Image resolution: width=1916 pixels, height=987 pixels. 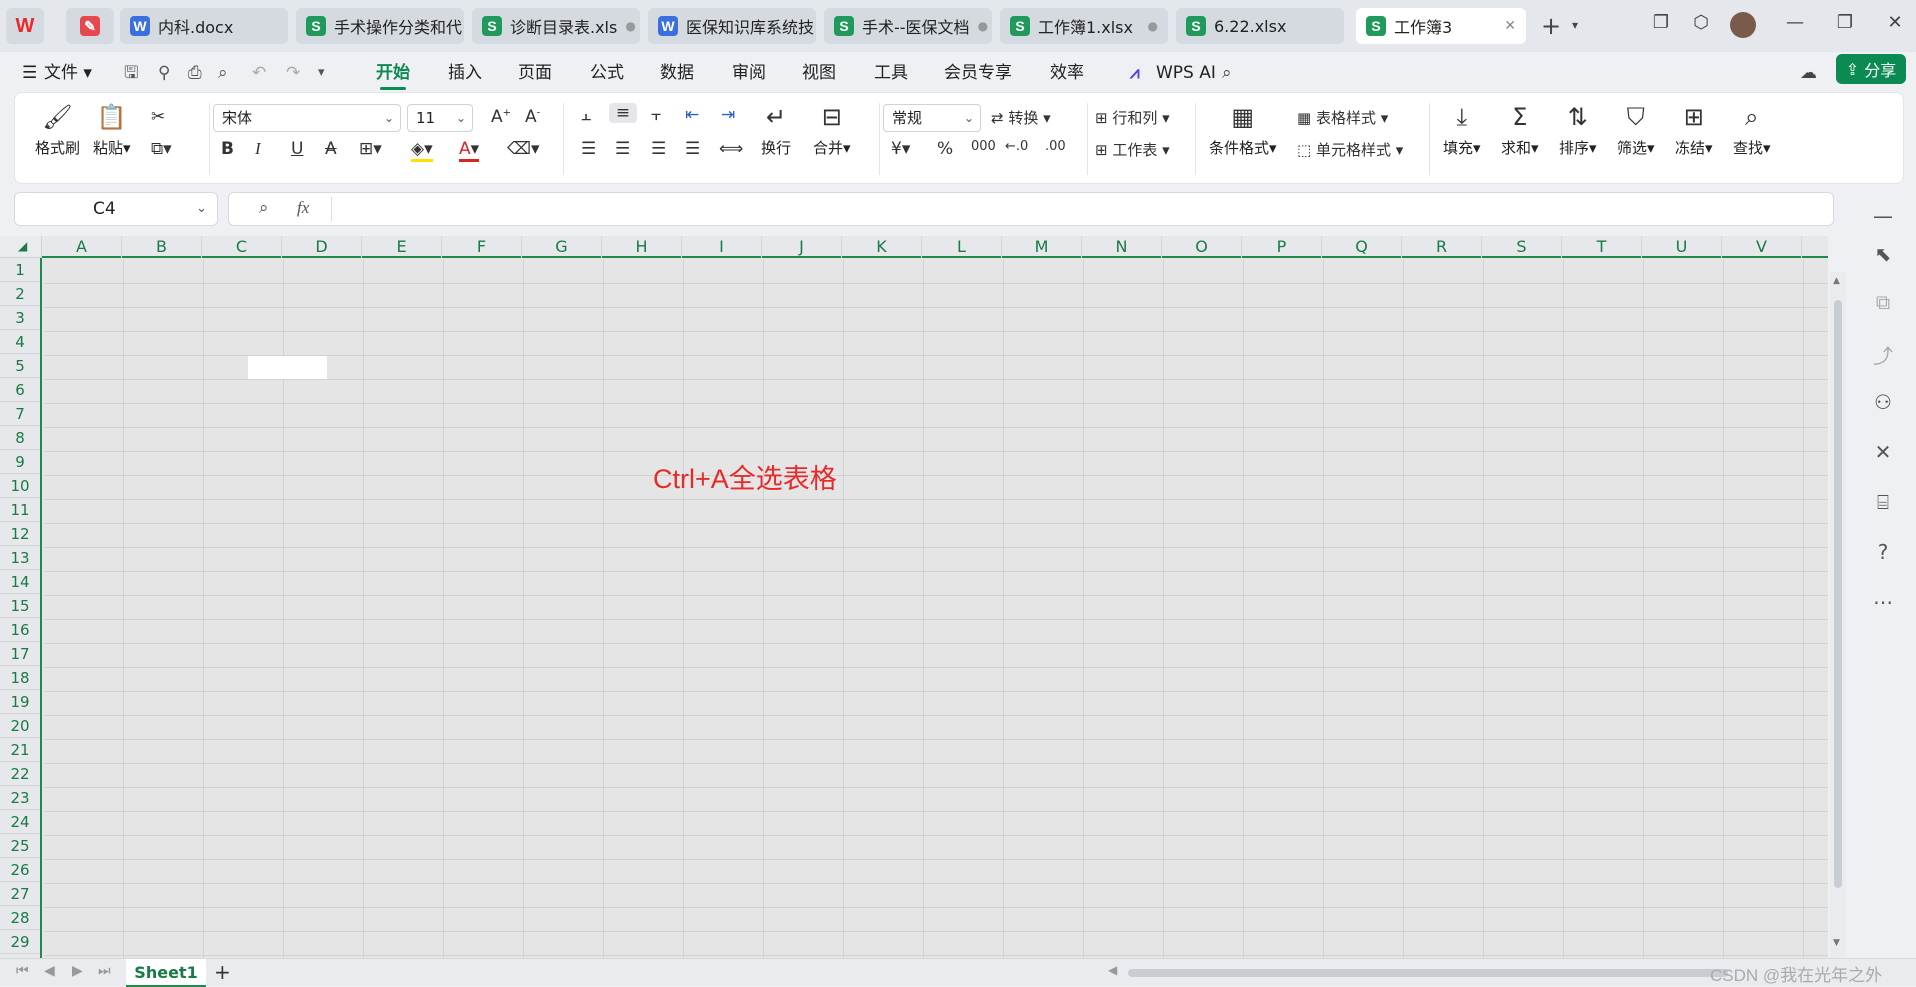 What do you see at coordinates (1122, 247) in the screenshot?
I see `column-header-n: N` at bounding box center [1122, 247].